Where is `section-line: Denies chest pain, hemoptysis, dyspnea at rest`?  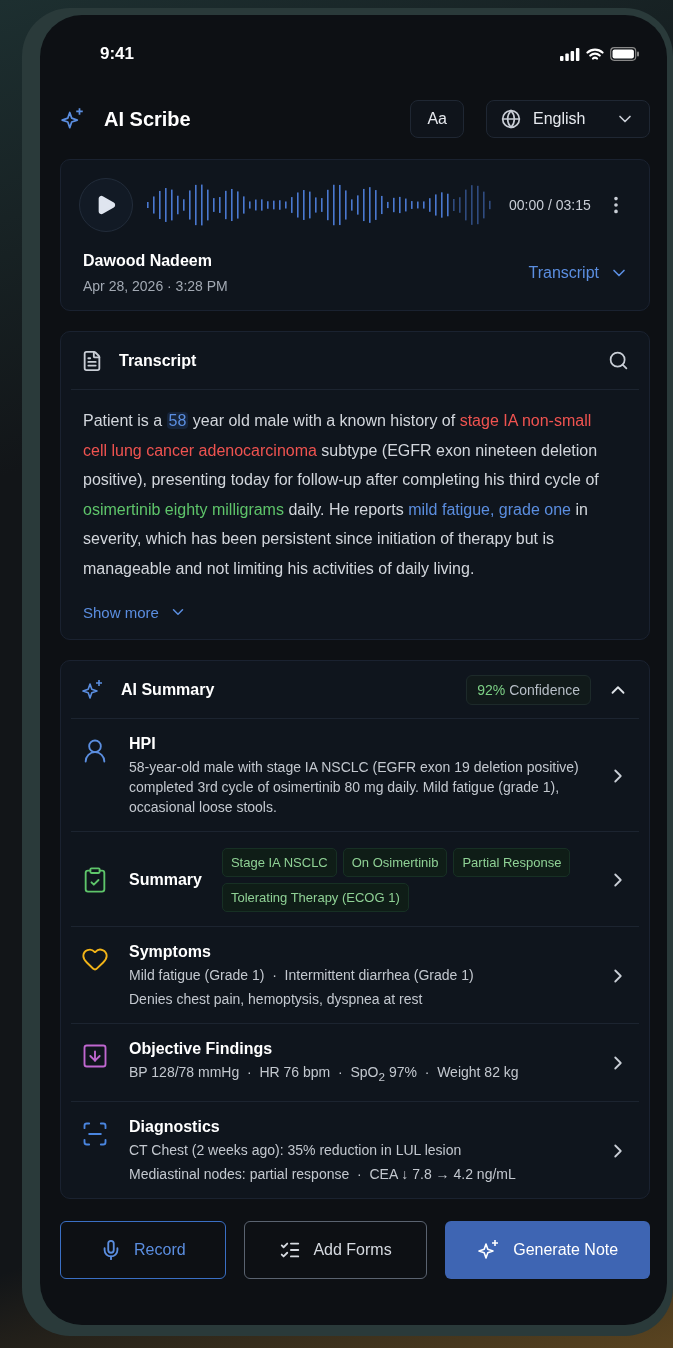
section-line: Denies chest pain, hemoptysis, dyspnea at rest is located at coordinates (276, 999).